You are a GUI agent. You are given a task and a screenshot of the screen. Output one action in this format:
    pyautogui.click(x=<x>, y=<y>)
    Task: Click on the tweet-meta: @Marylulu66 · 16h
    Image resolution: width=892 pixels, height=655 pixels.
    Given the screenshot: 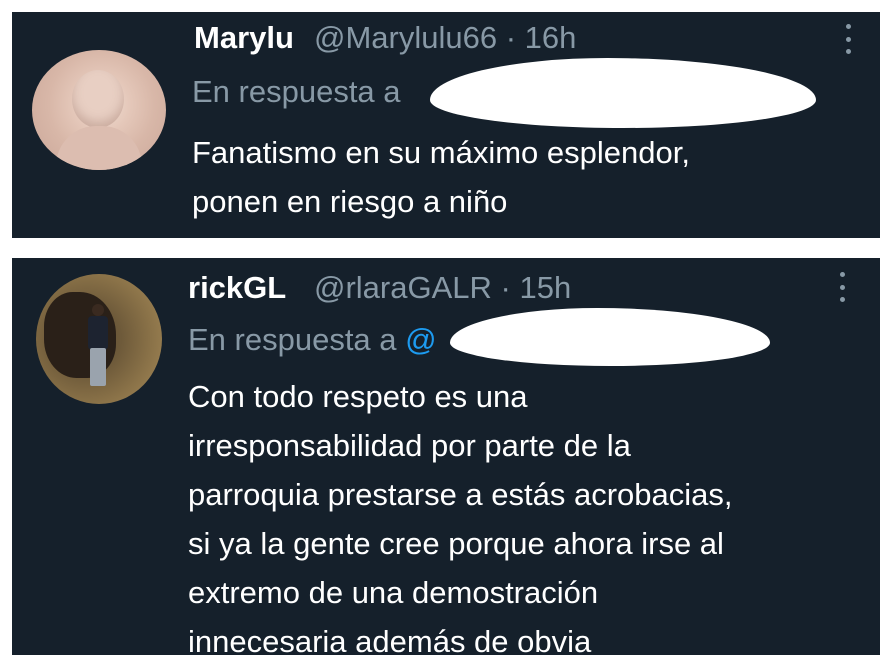 What is the action you would take?
    pyautogui.click(x=445, y=38)
    